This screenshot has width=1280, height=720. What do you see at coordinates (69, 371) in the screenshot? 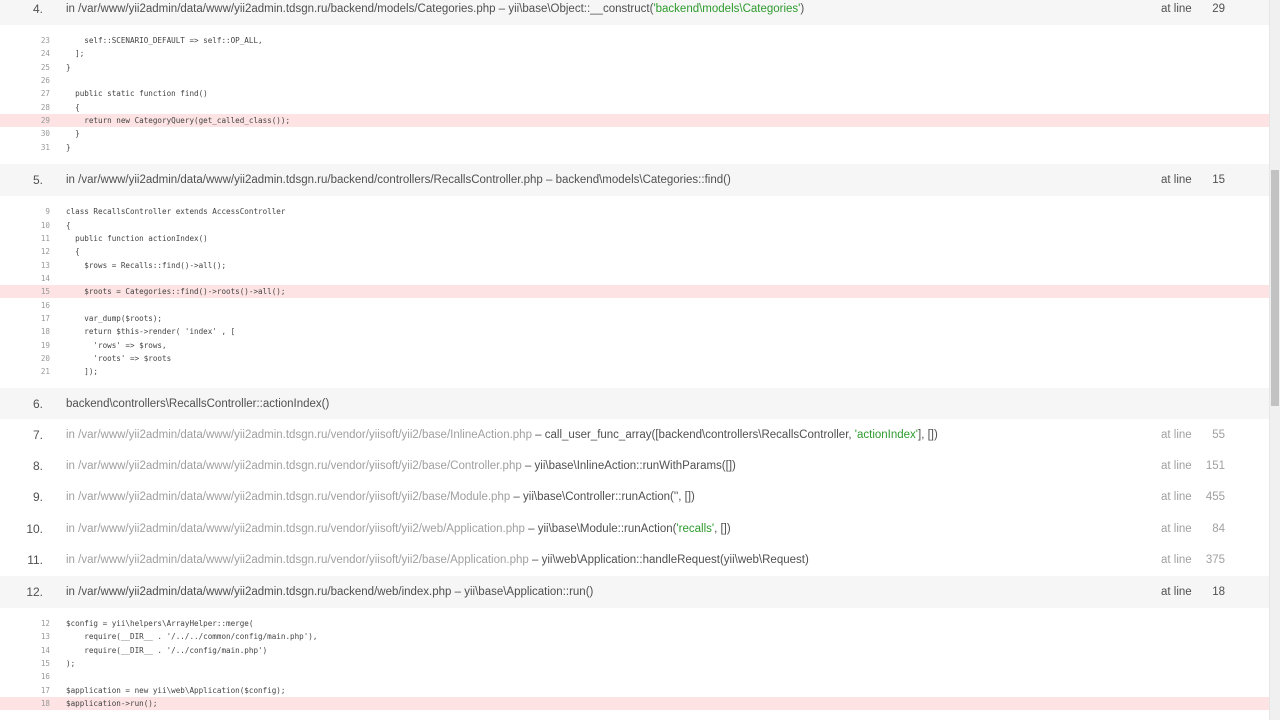
I see `code-line: 21 ]);` at bounding box center [69, 371].